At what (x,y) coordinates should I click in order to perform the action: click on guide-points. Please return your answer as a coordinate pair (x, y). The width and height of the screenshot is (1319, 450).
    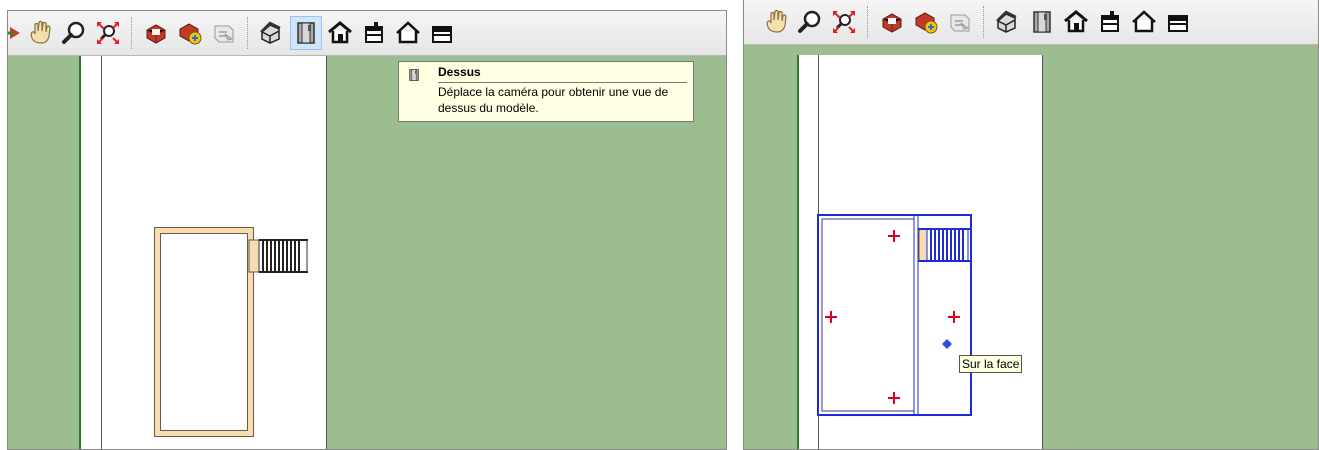
    Looking at the image, I should click on (892, 317).